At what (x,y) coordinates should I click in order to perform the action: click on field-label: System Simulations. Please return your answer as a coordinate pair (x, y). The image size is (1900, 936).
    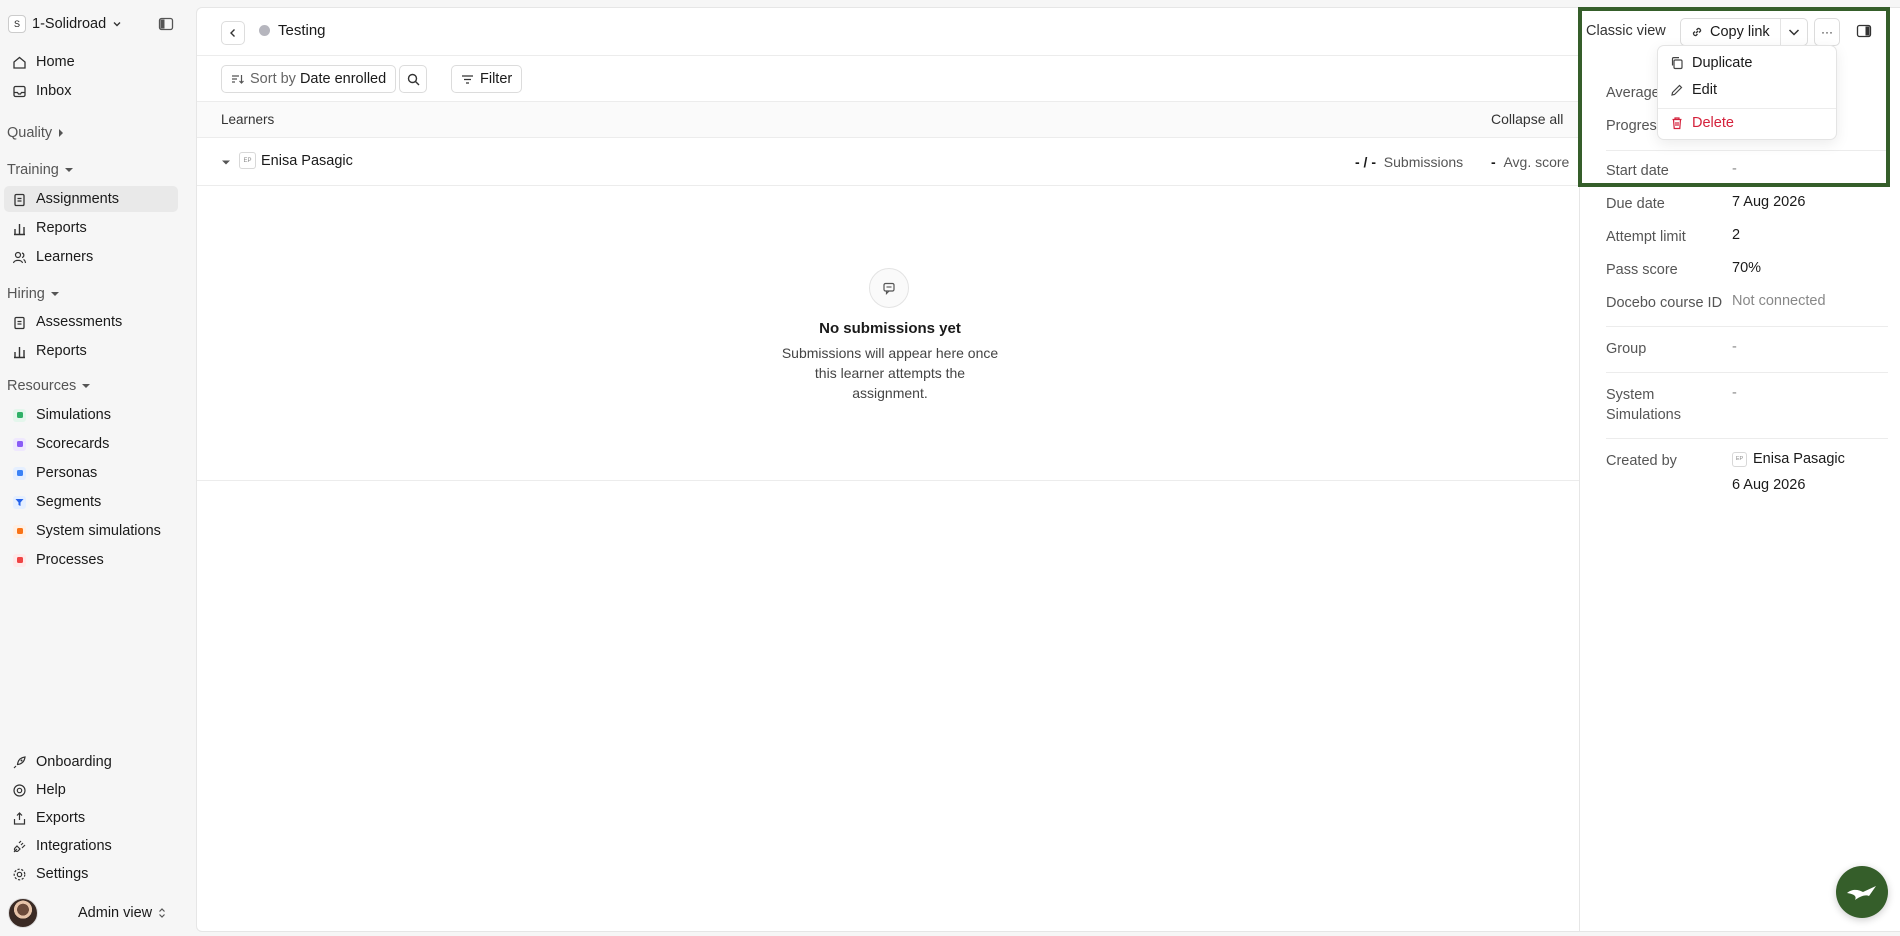
    Looking at the image, I should click on (1643, 405).